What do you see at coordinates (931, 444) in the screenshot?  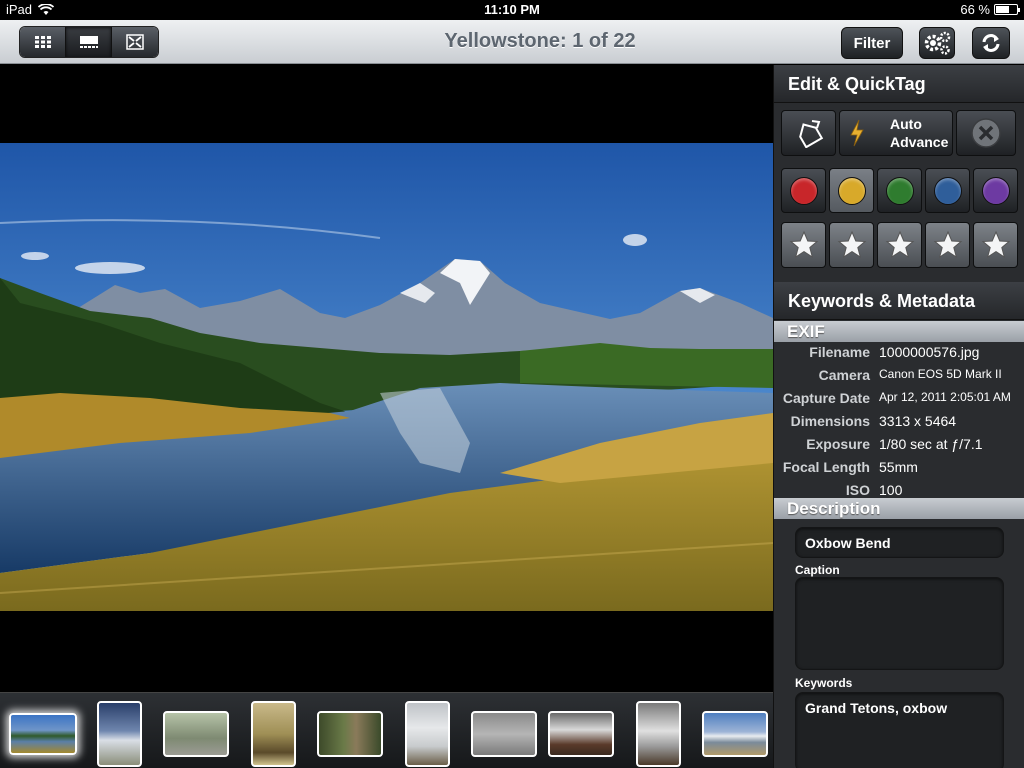 I see `exif-value: 1/80 sec at ƒ/7.1` at bounding box center [931, 444].